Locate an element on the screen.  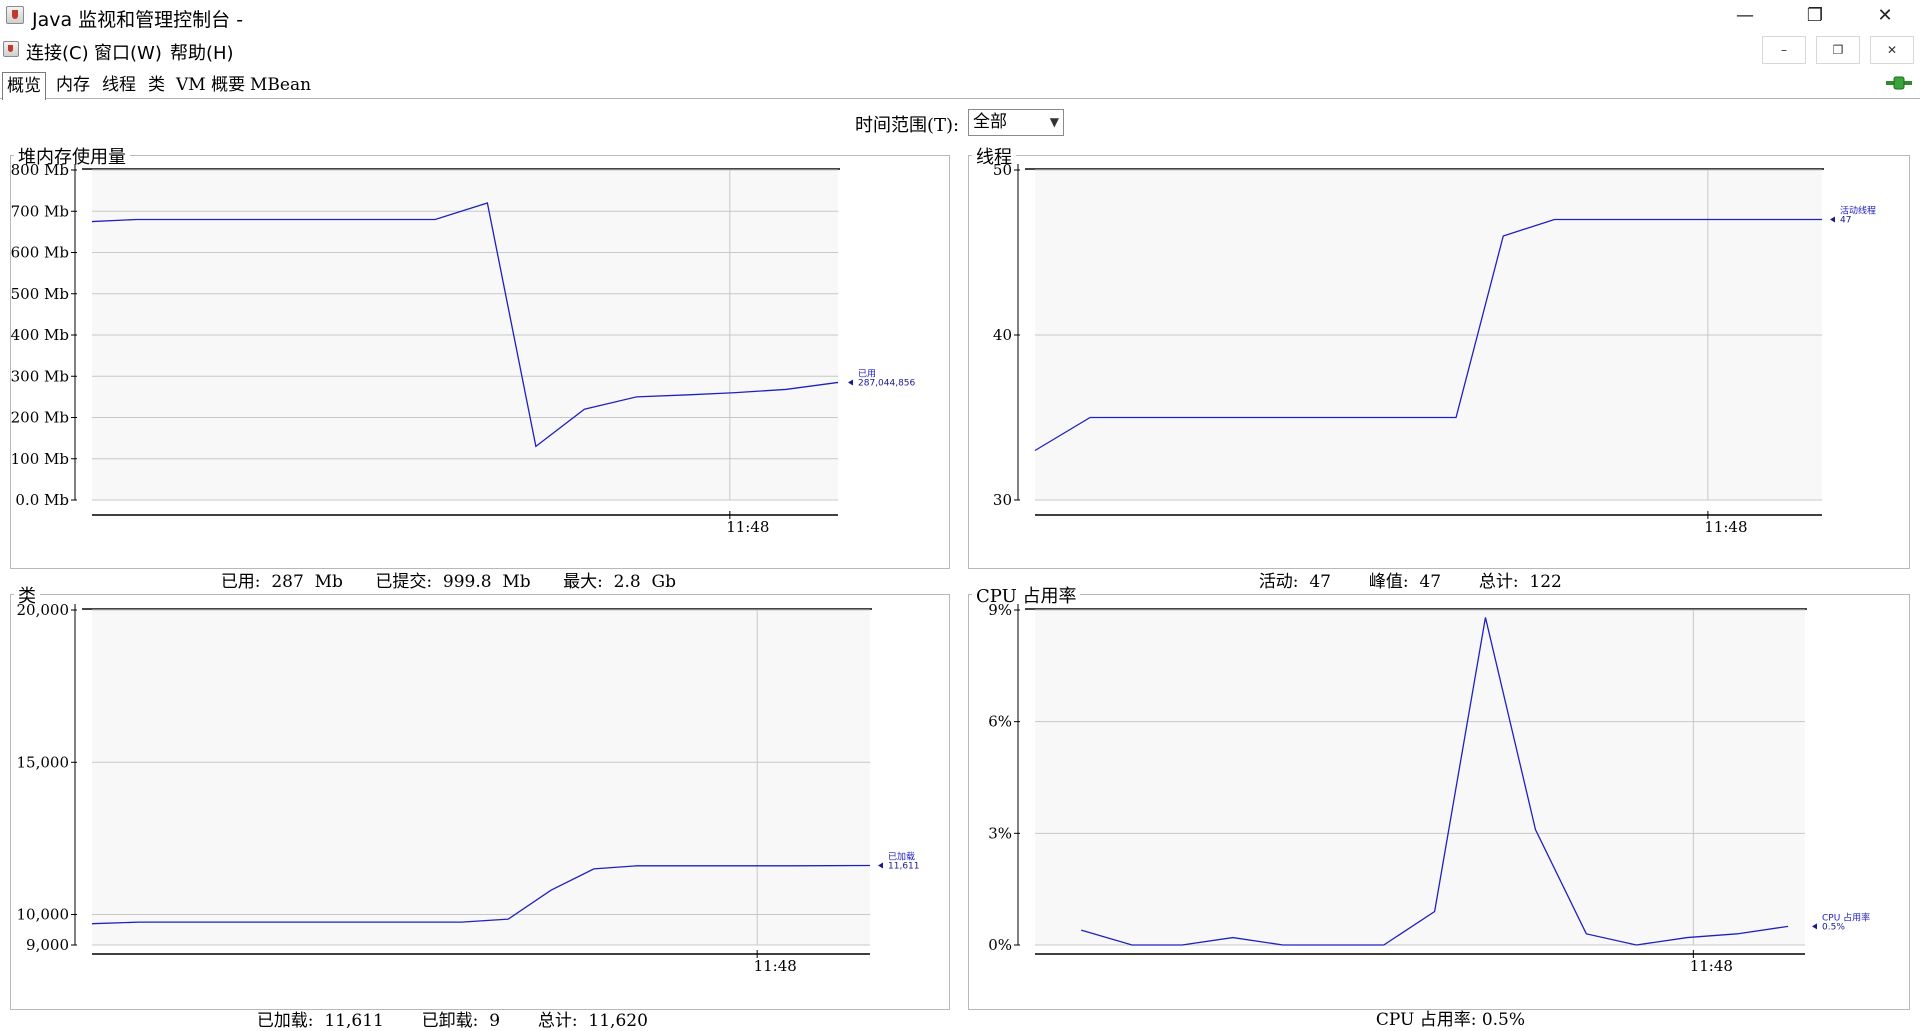
classes-loaded-value: 11,611 is located at coordinates (354, 1021).